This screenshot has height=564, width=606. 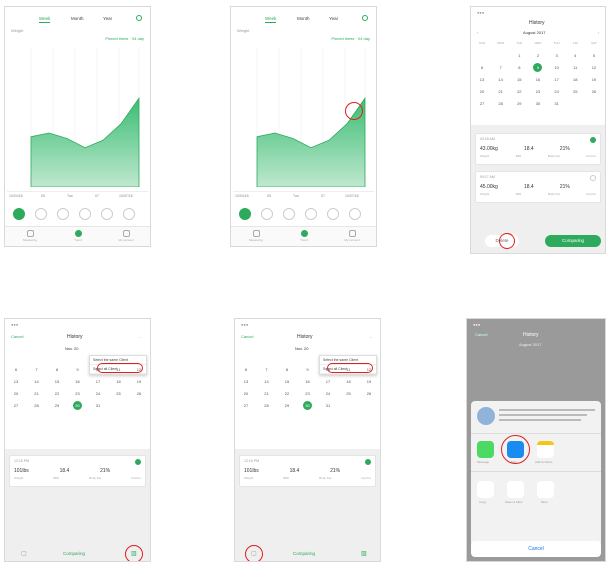 What do you see at coordinates (485, 489) in the screenshot?
I see `copy-icon` at bounding box center [485, 489].